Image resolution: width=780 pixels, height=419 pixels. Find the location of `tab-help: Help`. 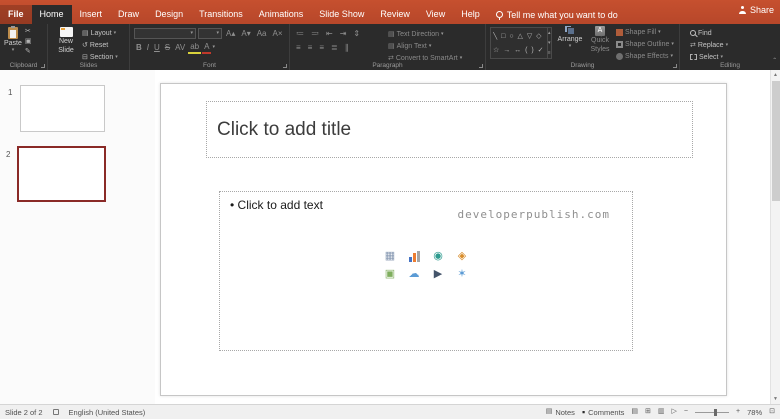

tab-help: Help is located at coordinates (470, 14).